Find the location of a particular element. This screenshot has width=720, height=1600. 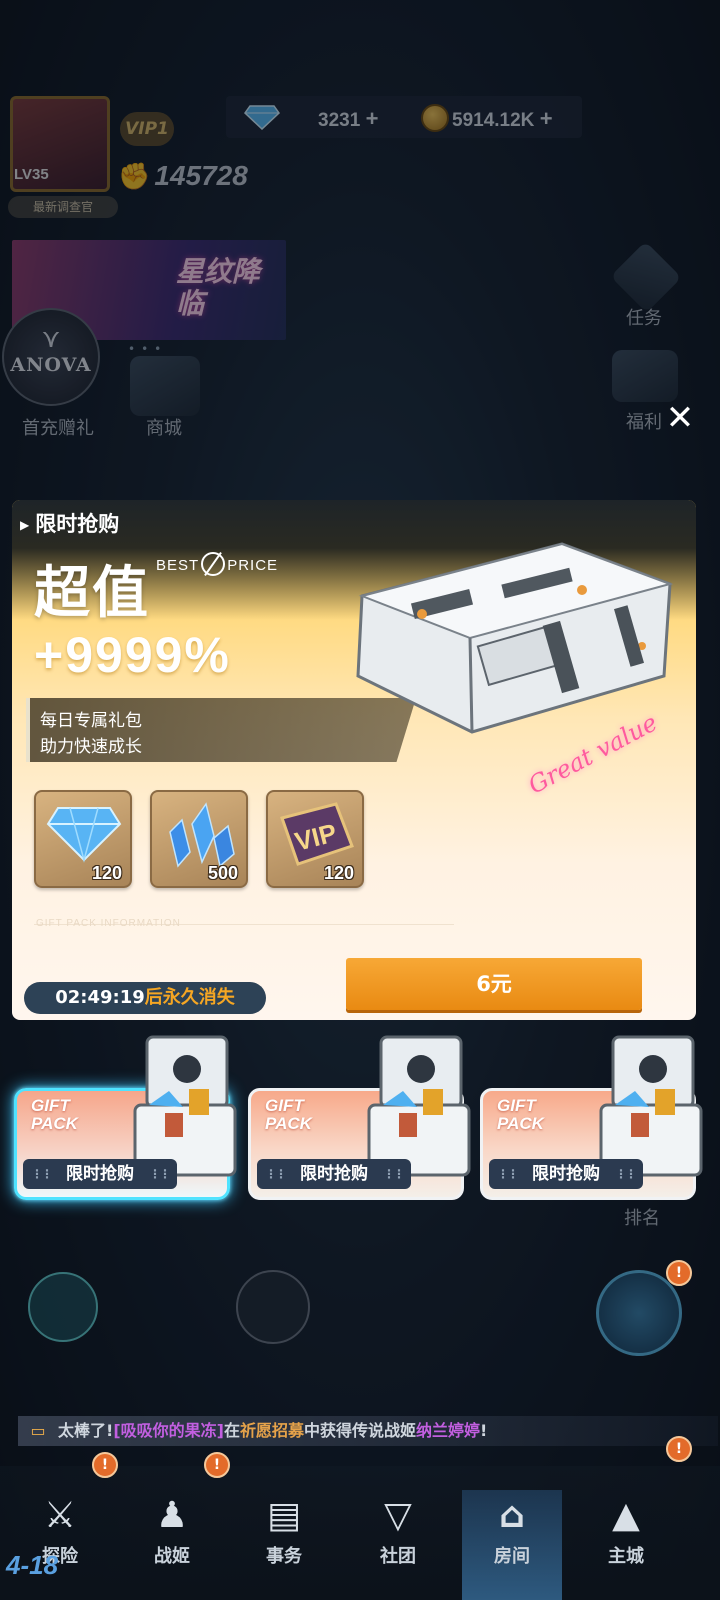

nav-club: ▽ 社团 is located at coordinates (398, 1529).